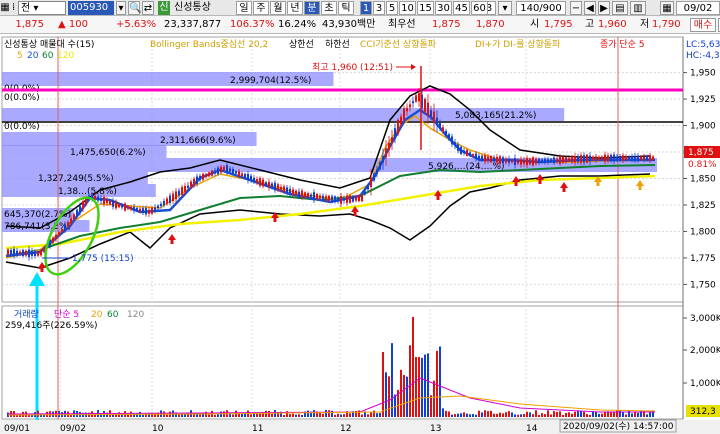  Describe the element at coordinates (295, 8) in the screenshot. I see `period-button-3: 년` at that location.